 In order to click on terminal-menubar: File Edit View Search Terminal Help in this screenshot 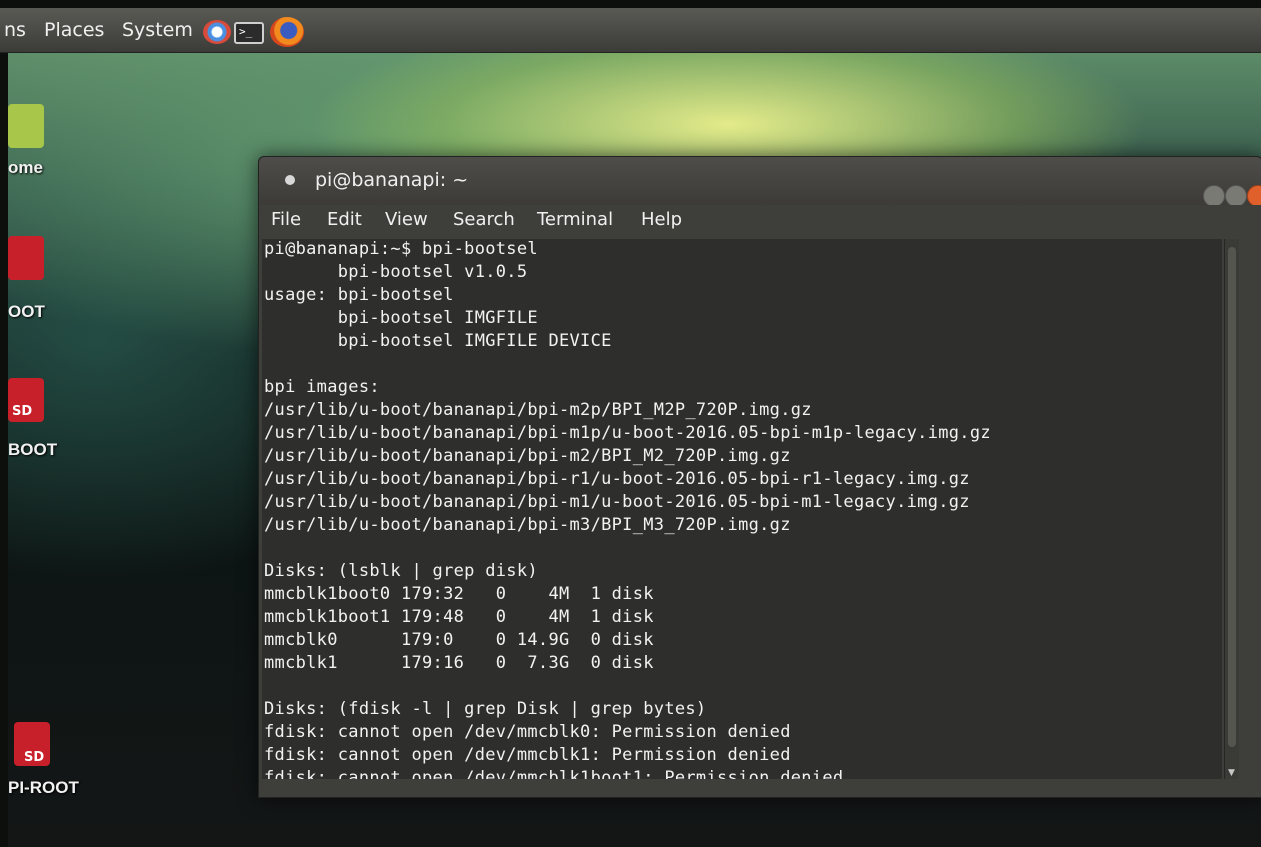, I will do `click(760, 222)`.